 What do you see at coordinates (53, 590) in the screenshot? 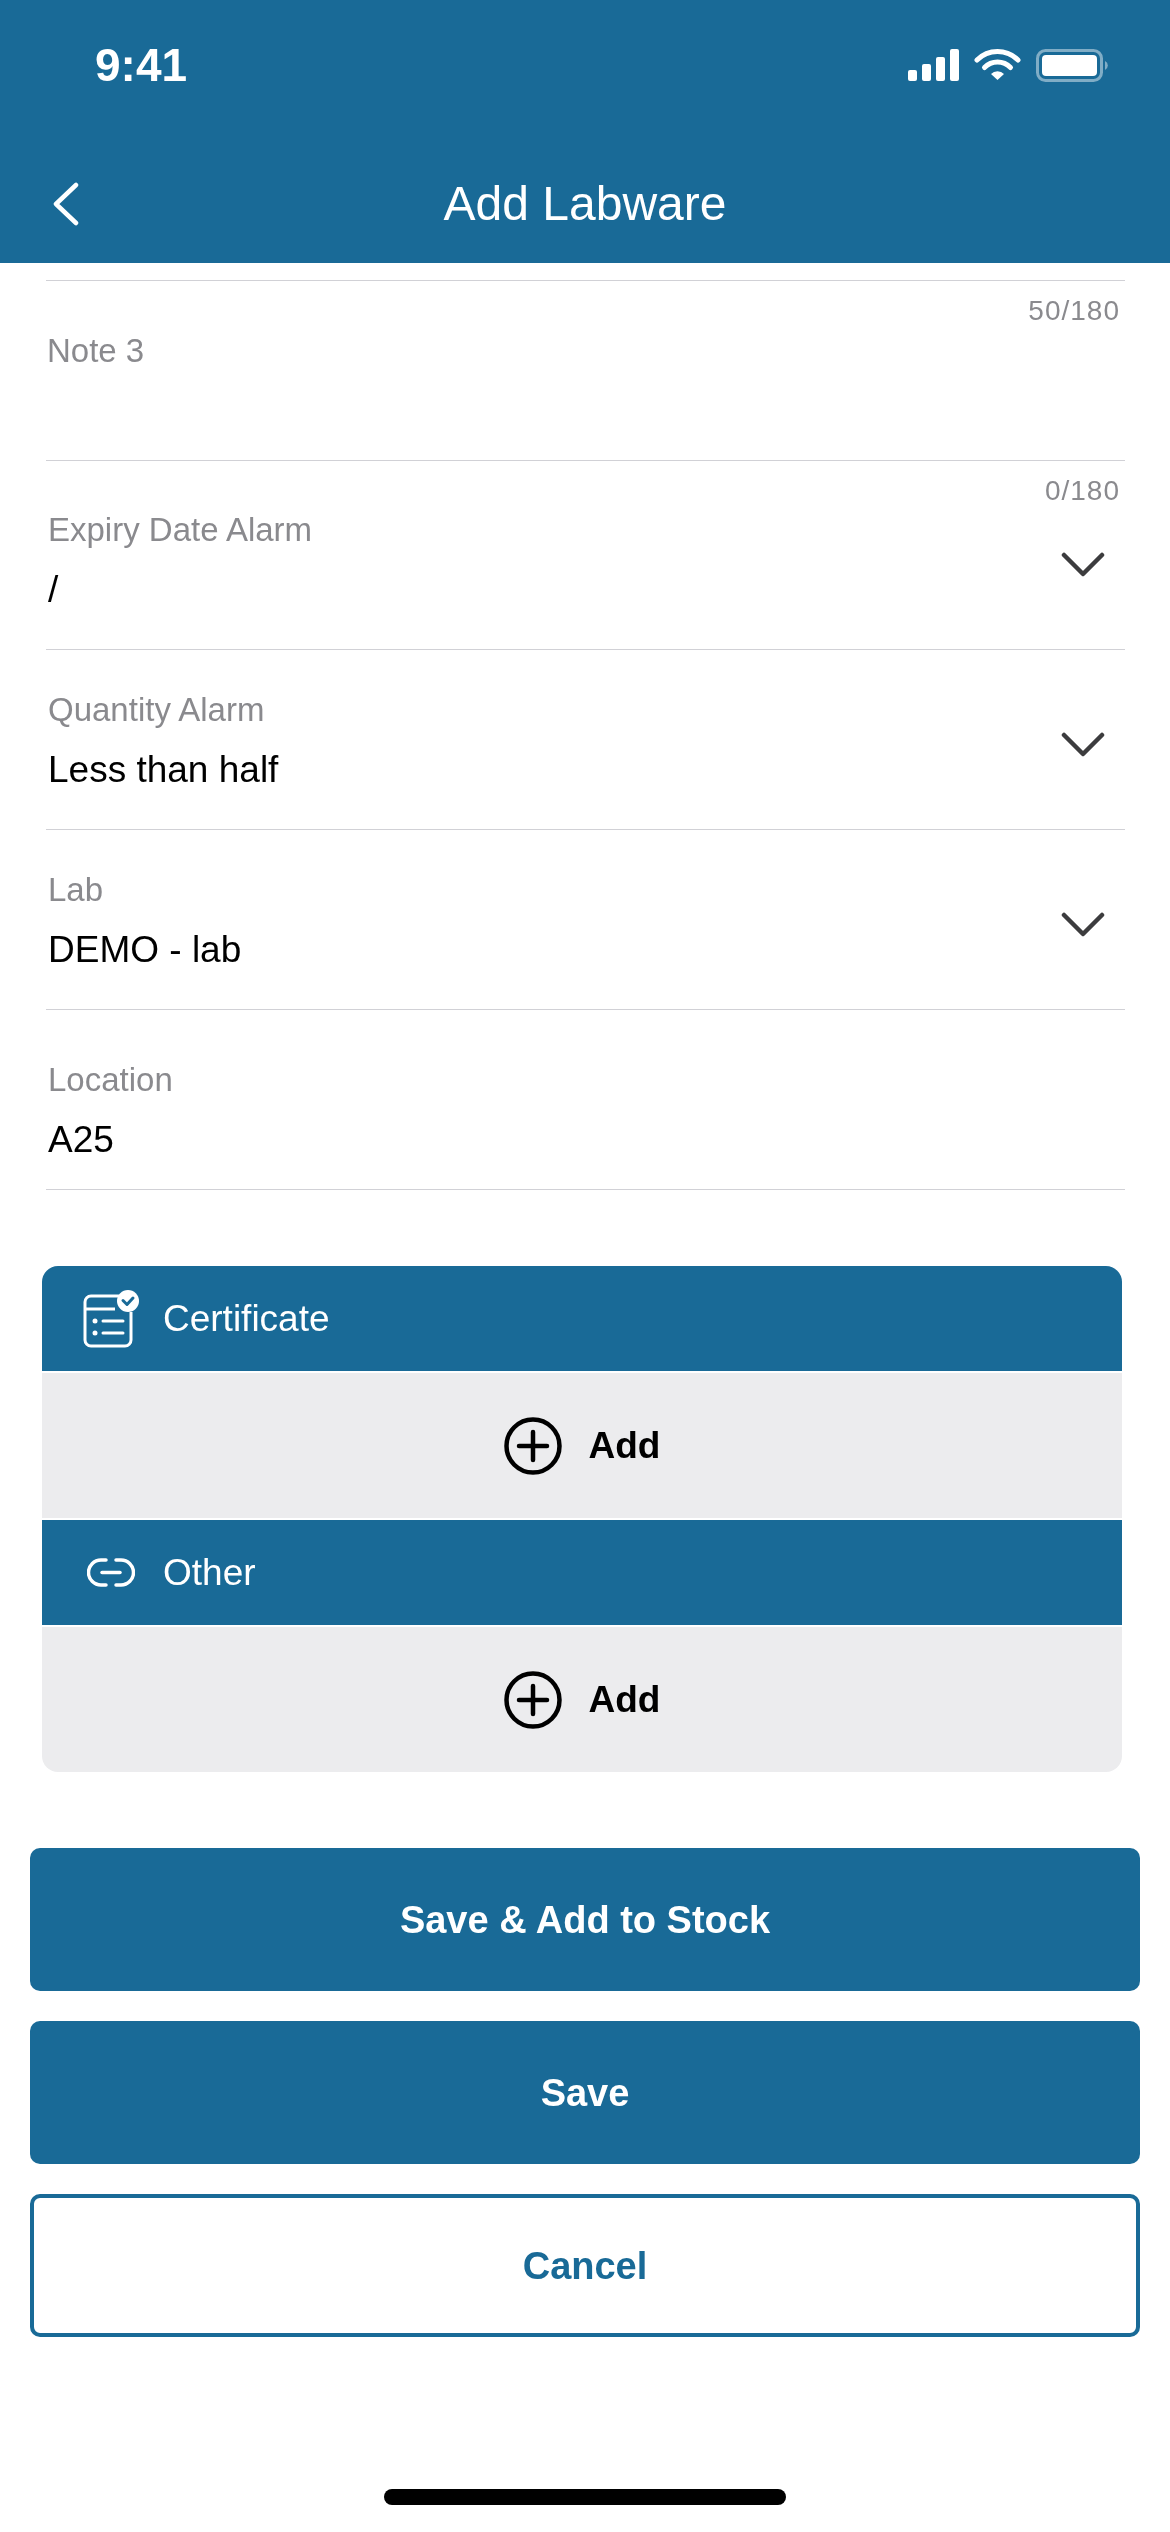
I see `selected-value: /` at bounding box center [53, 590].